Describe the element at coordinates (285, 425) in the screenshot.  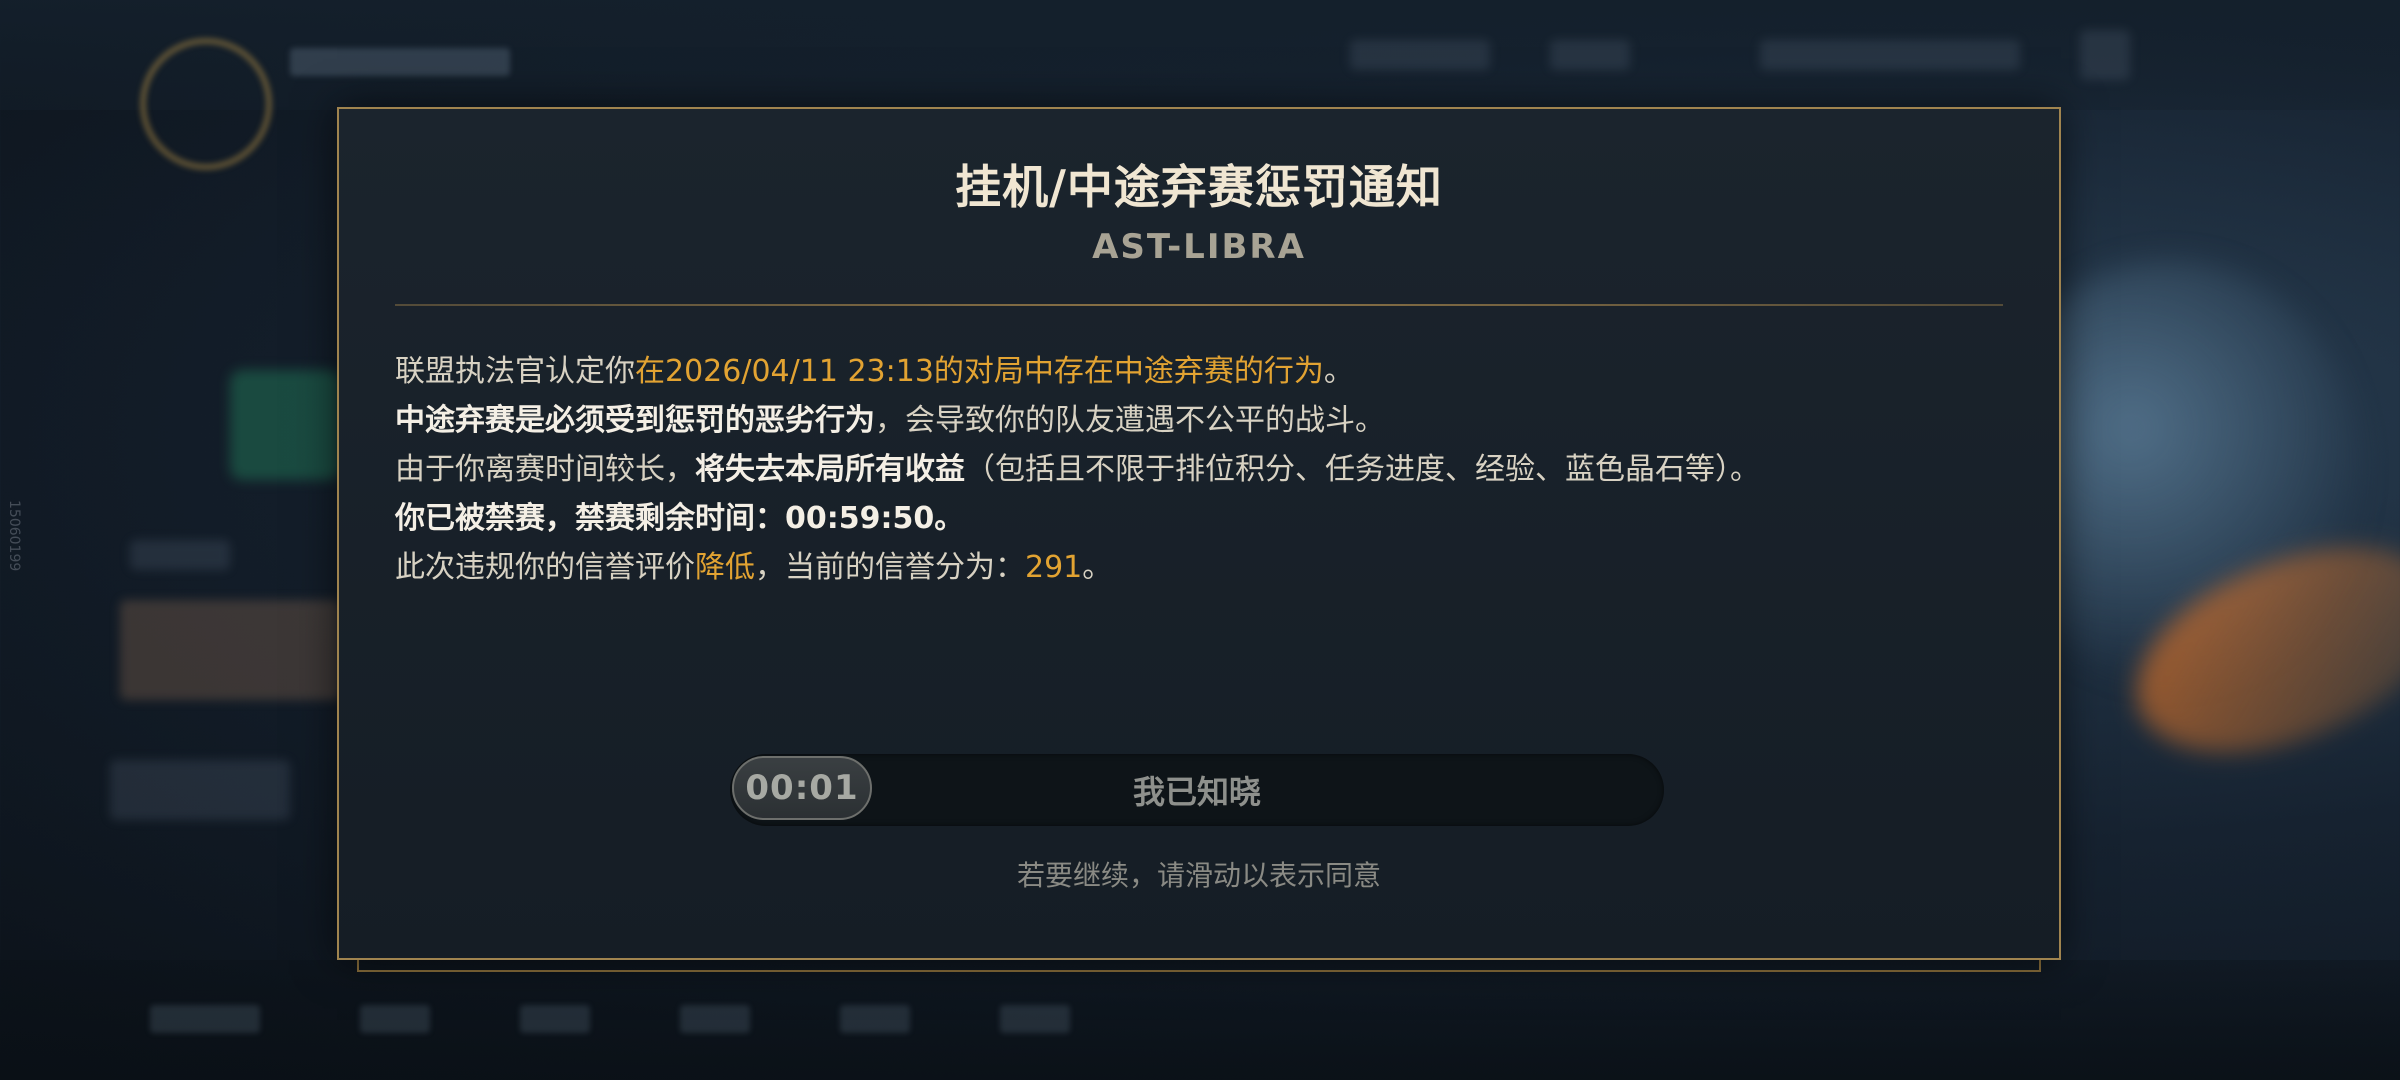
I see `background-green-card` at that location.